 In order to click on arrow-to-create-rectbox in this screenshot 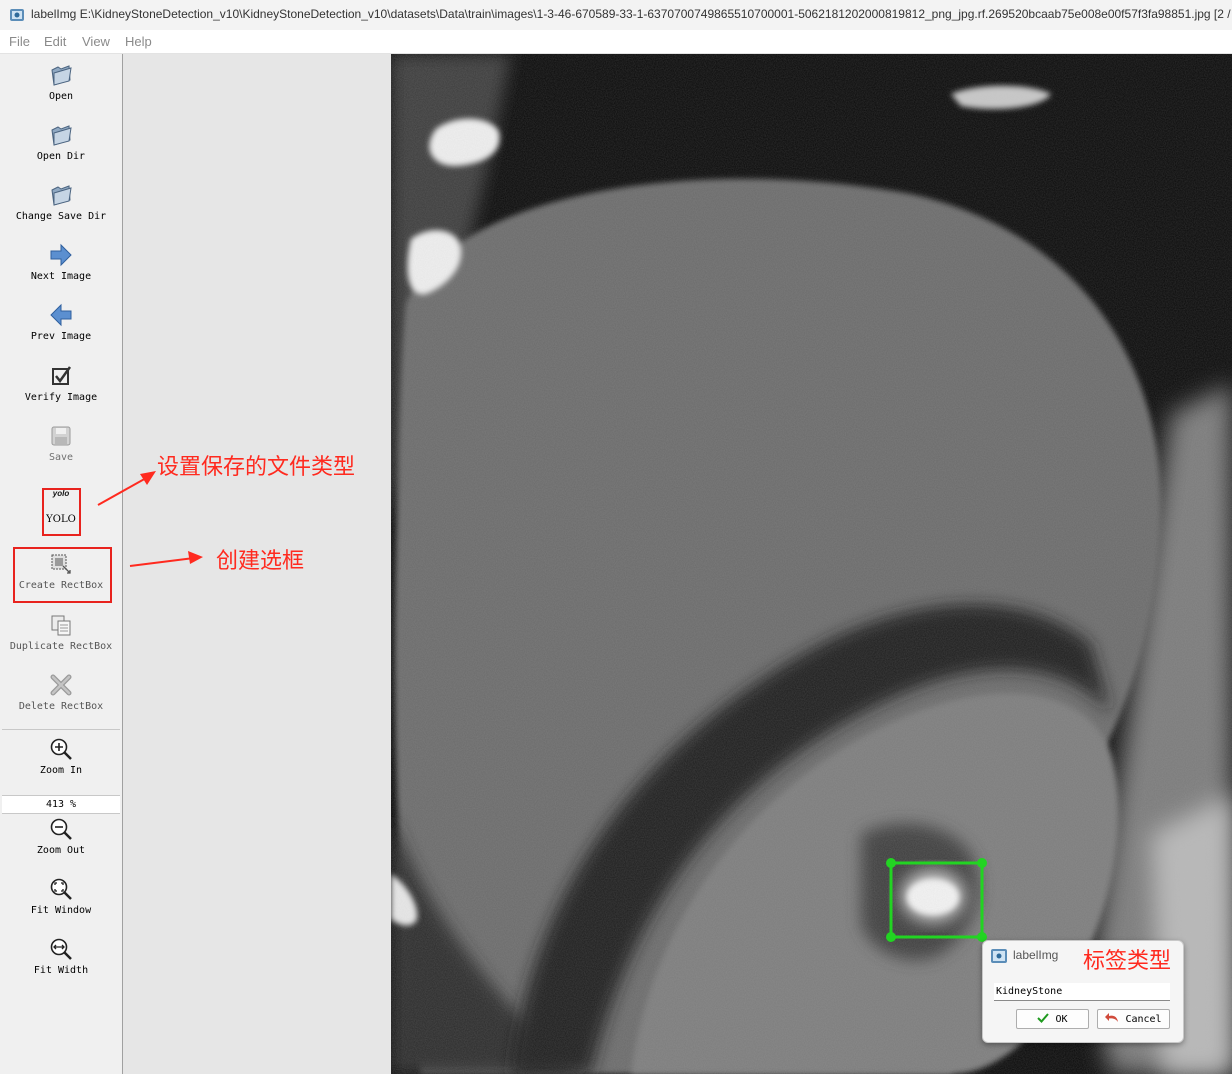, I will do `click(166, 559)`.